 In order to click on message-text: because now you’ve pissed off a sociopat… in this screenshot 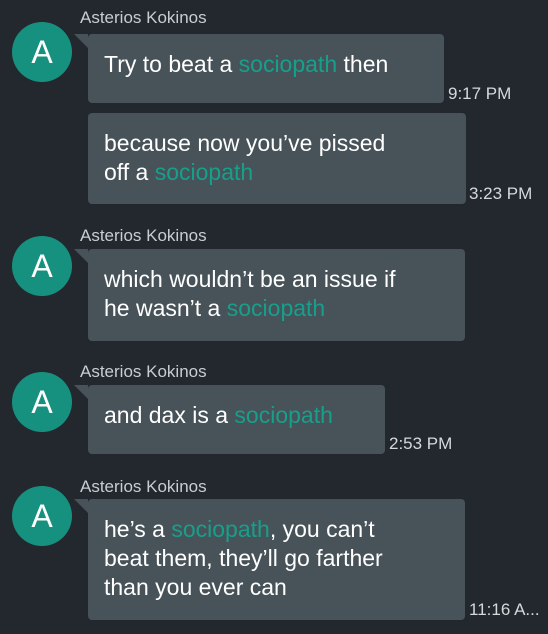, I will do `click(245, 157)`.